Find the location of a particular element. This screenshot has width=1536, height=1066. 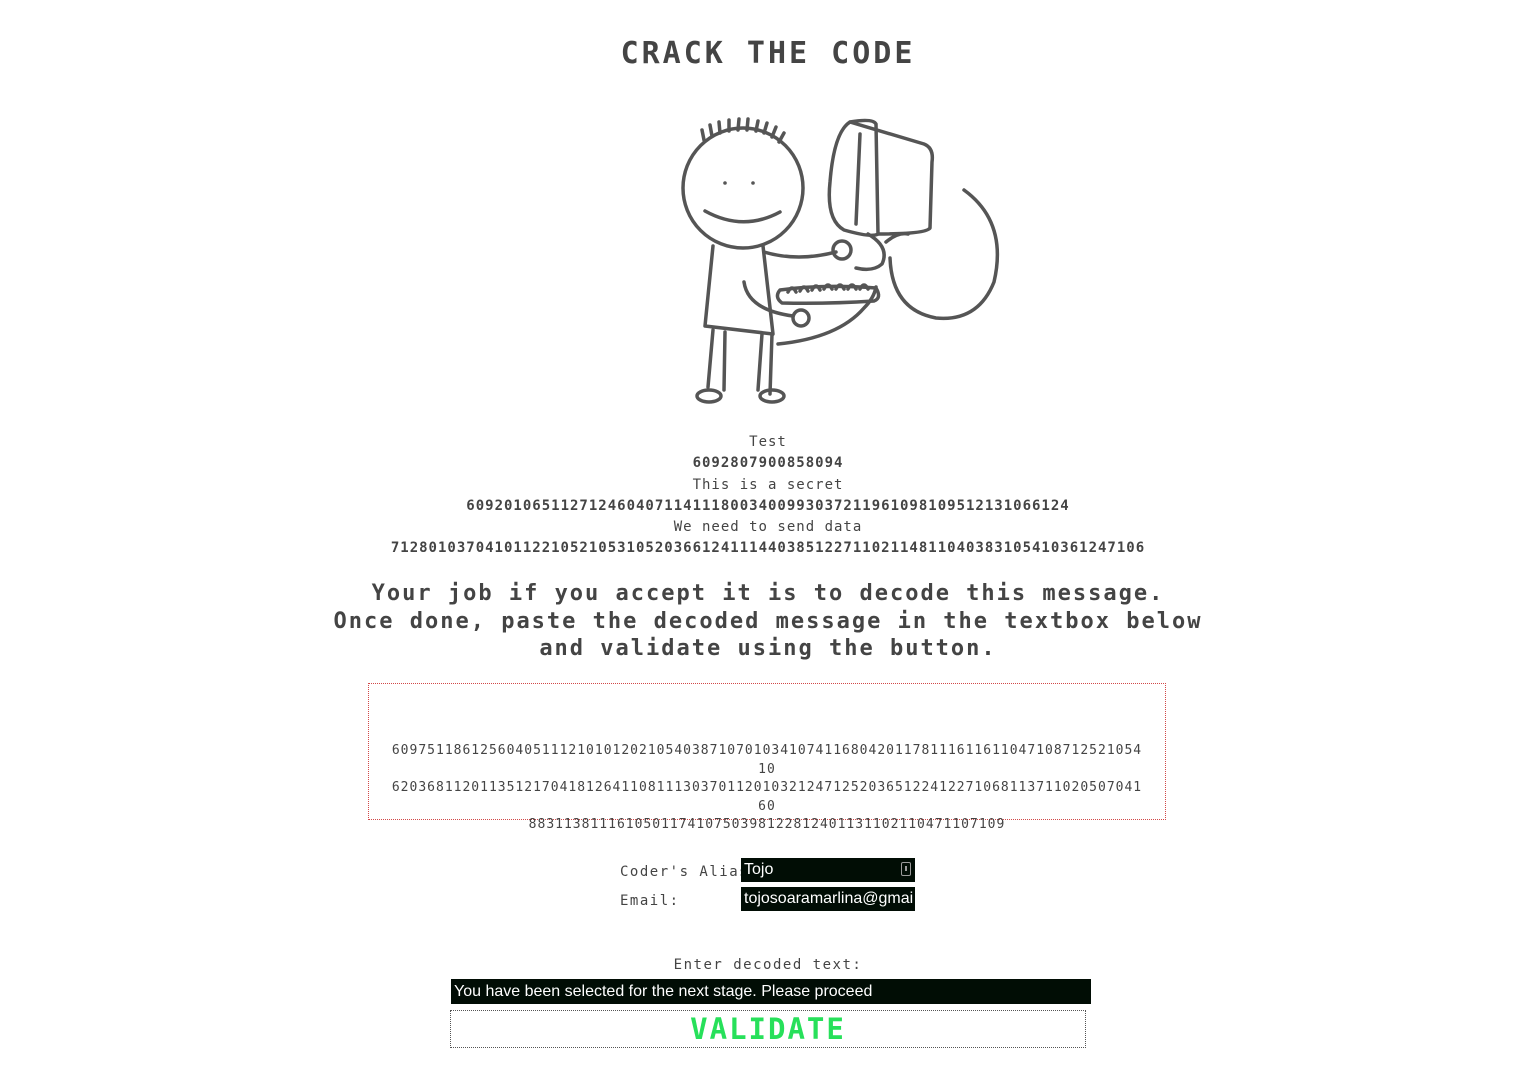

coder-illustration is located at coordinates (840, 260).